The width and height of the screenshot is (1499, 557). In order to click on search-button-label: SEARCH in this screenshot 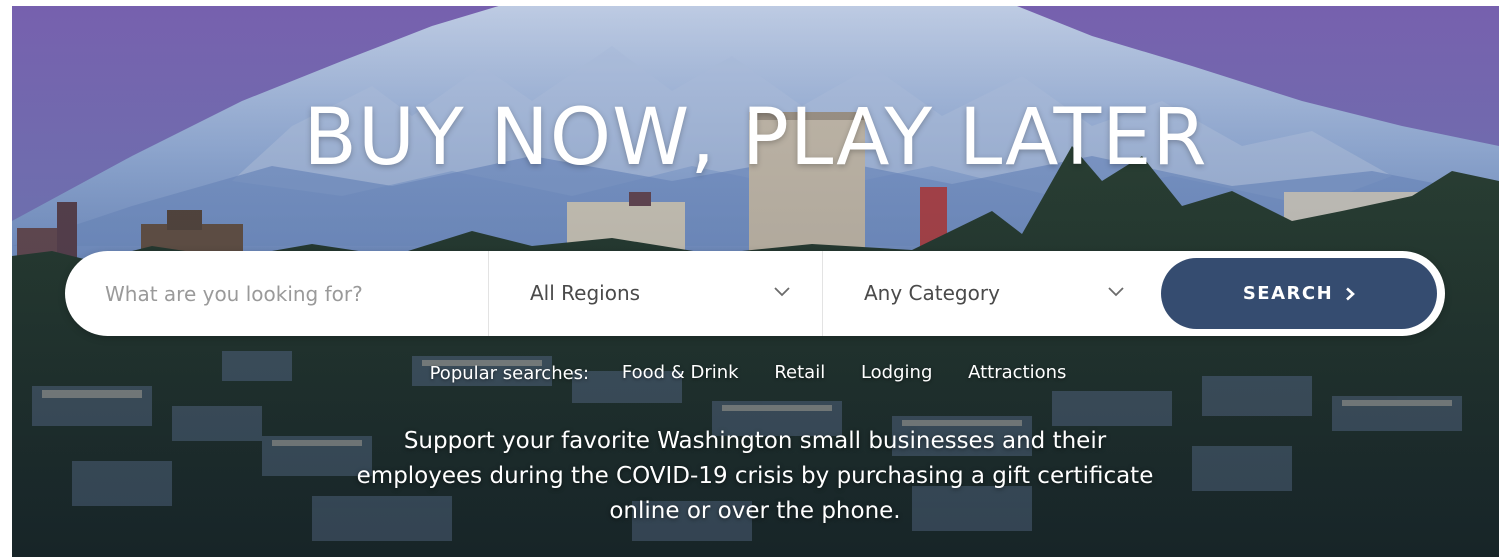, I will do `click(1288, 293)`.